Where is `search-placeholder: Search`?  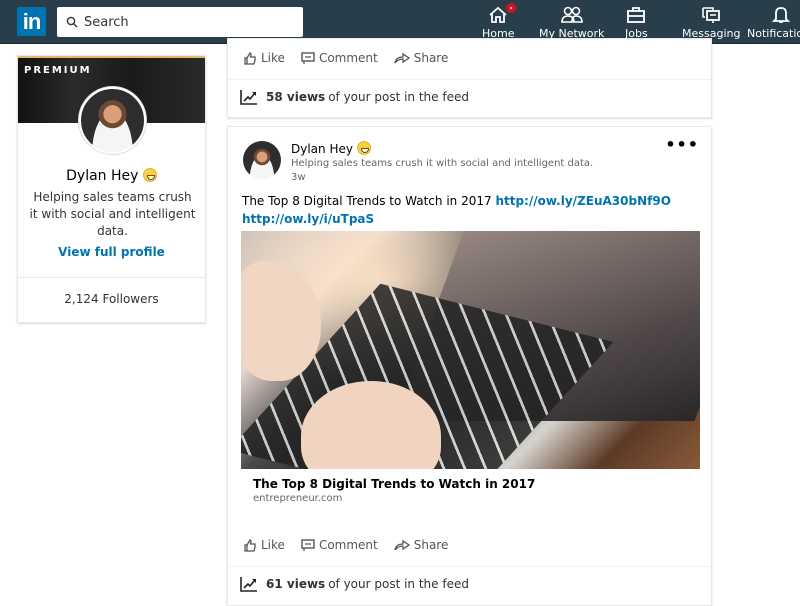 search-placeholder: Search is located at coordinates (106, 22).